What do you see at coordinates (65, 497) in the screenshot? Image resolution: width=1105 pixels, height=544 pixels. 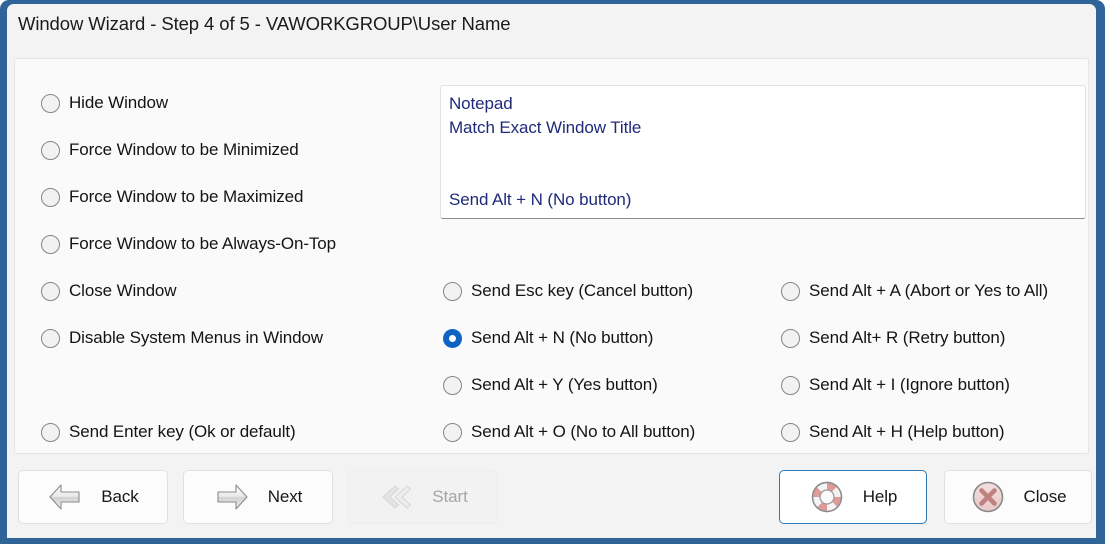 I see `arrow-left-icon` at bounding box center [65, 497].